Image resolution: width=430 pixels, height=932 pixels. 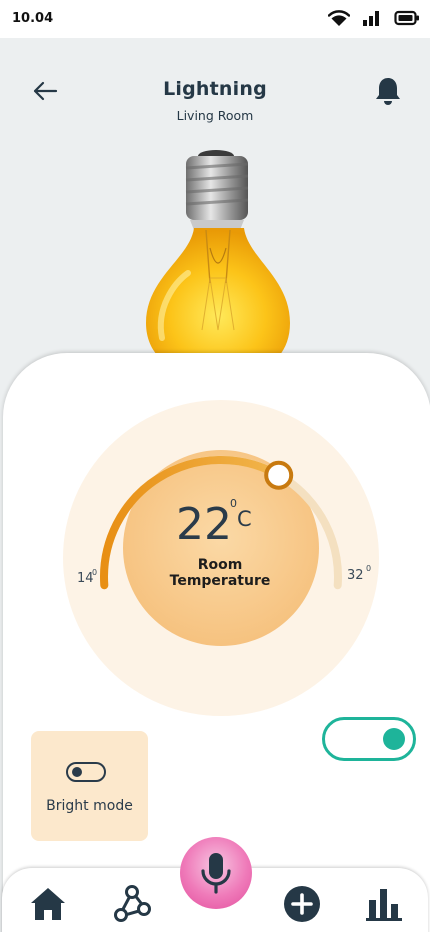 What do you see at coordinates (369, 568) in the screenshot?
I see `max-temperature-degree: 0` at bounding box center [369, 568].